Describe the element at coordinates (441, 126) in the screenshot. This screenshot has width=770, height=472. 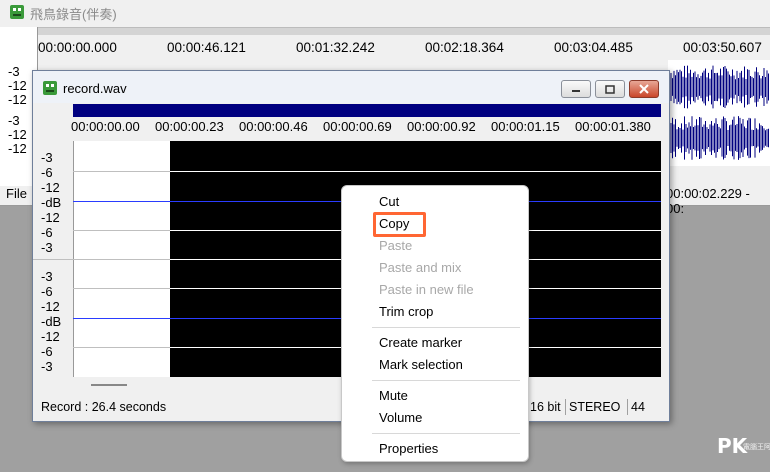
I see `ruler-tick: 00:00:00.92` at that location.